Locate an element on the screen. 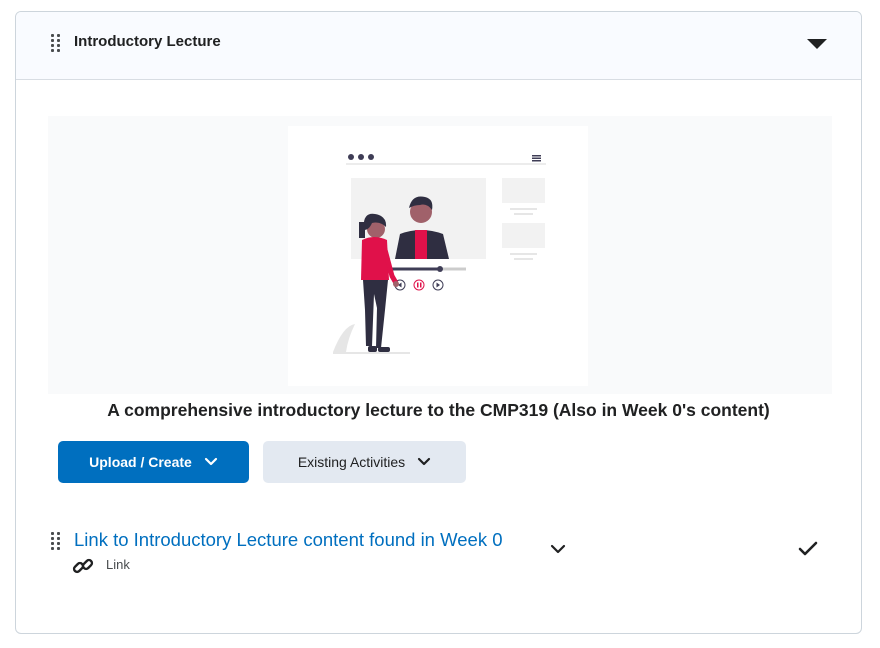  collapse-toggle-button is located at coordinates (817, 44).